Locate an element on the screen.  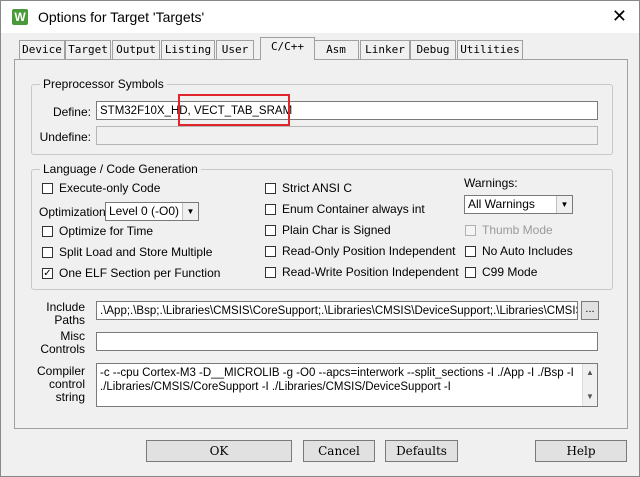
tab-c-cpp: C/C++ is located at coordinates (287, 48).